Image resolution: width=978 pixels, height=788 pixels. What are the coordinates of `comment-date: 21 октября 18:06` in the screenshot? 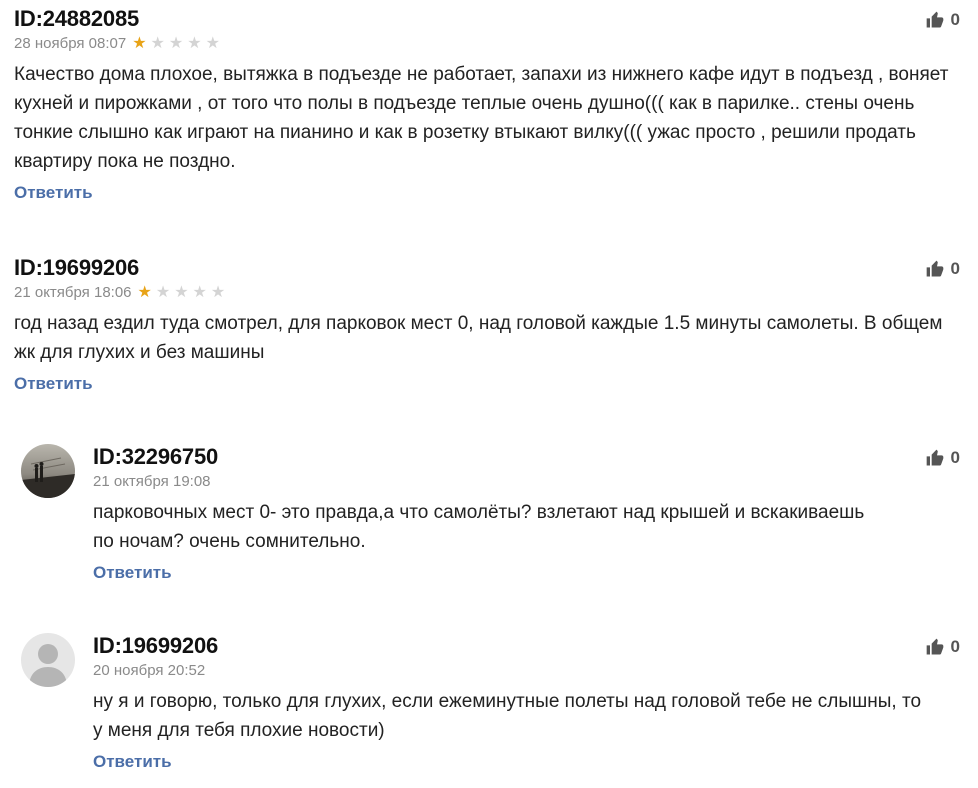 It's located at (73, 292).